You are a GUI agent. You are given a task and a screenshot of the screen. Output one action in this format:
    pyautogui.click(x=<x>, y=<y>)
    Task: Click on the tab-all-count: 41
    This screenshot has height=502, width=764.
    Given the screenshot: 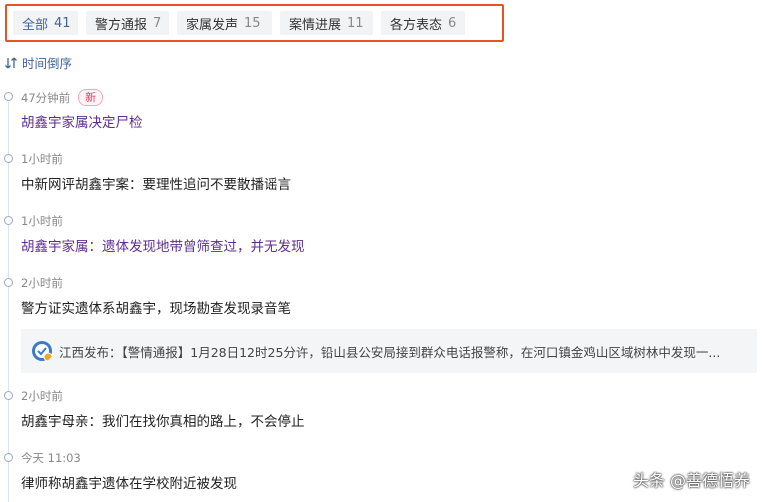 What is the action you would take?
    pyautogui.click(x=62, y=23)
    